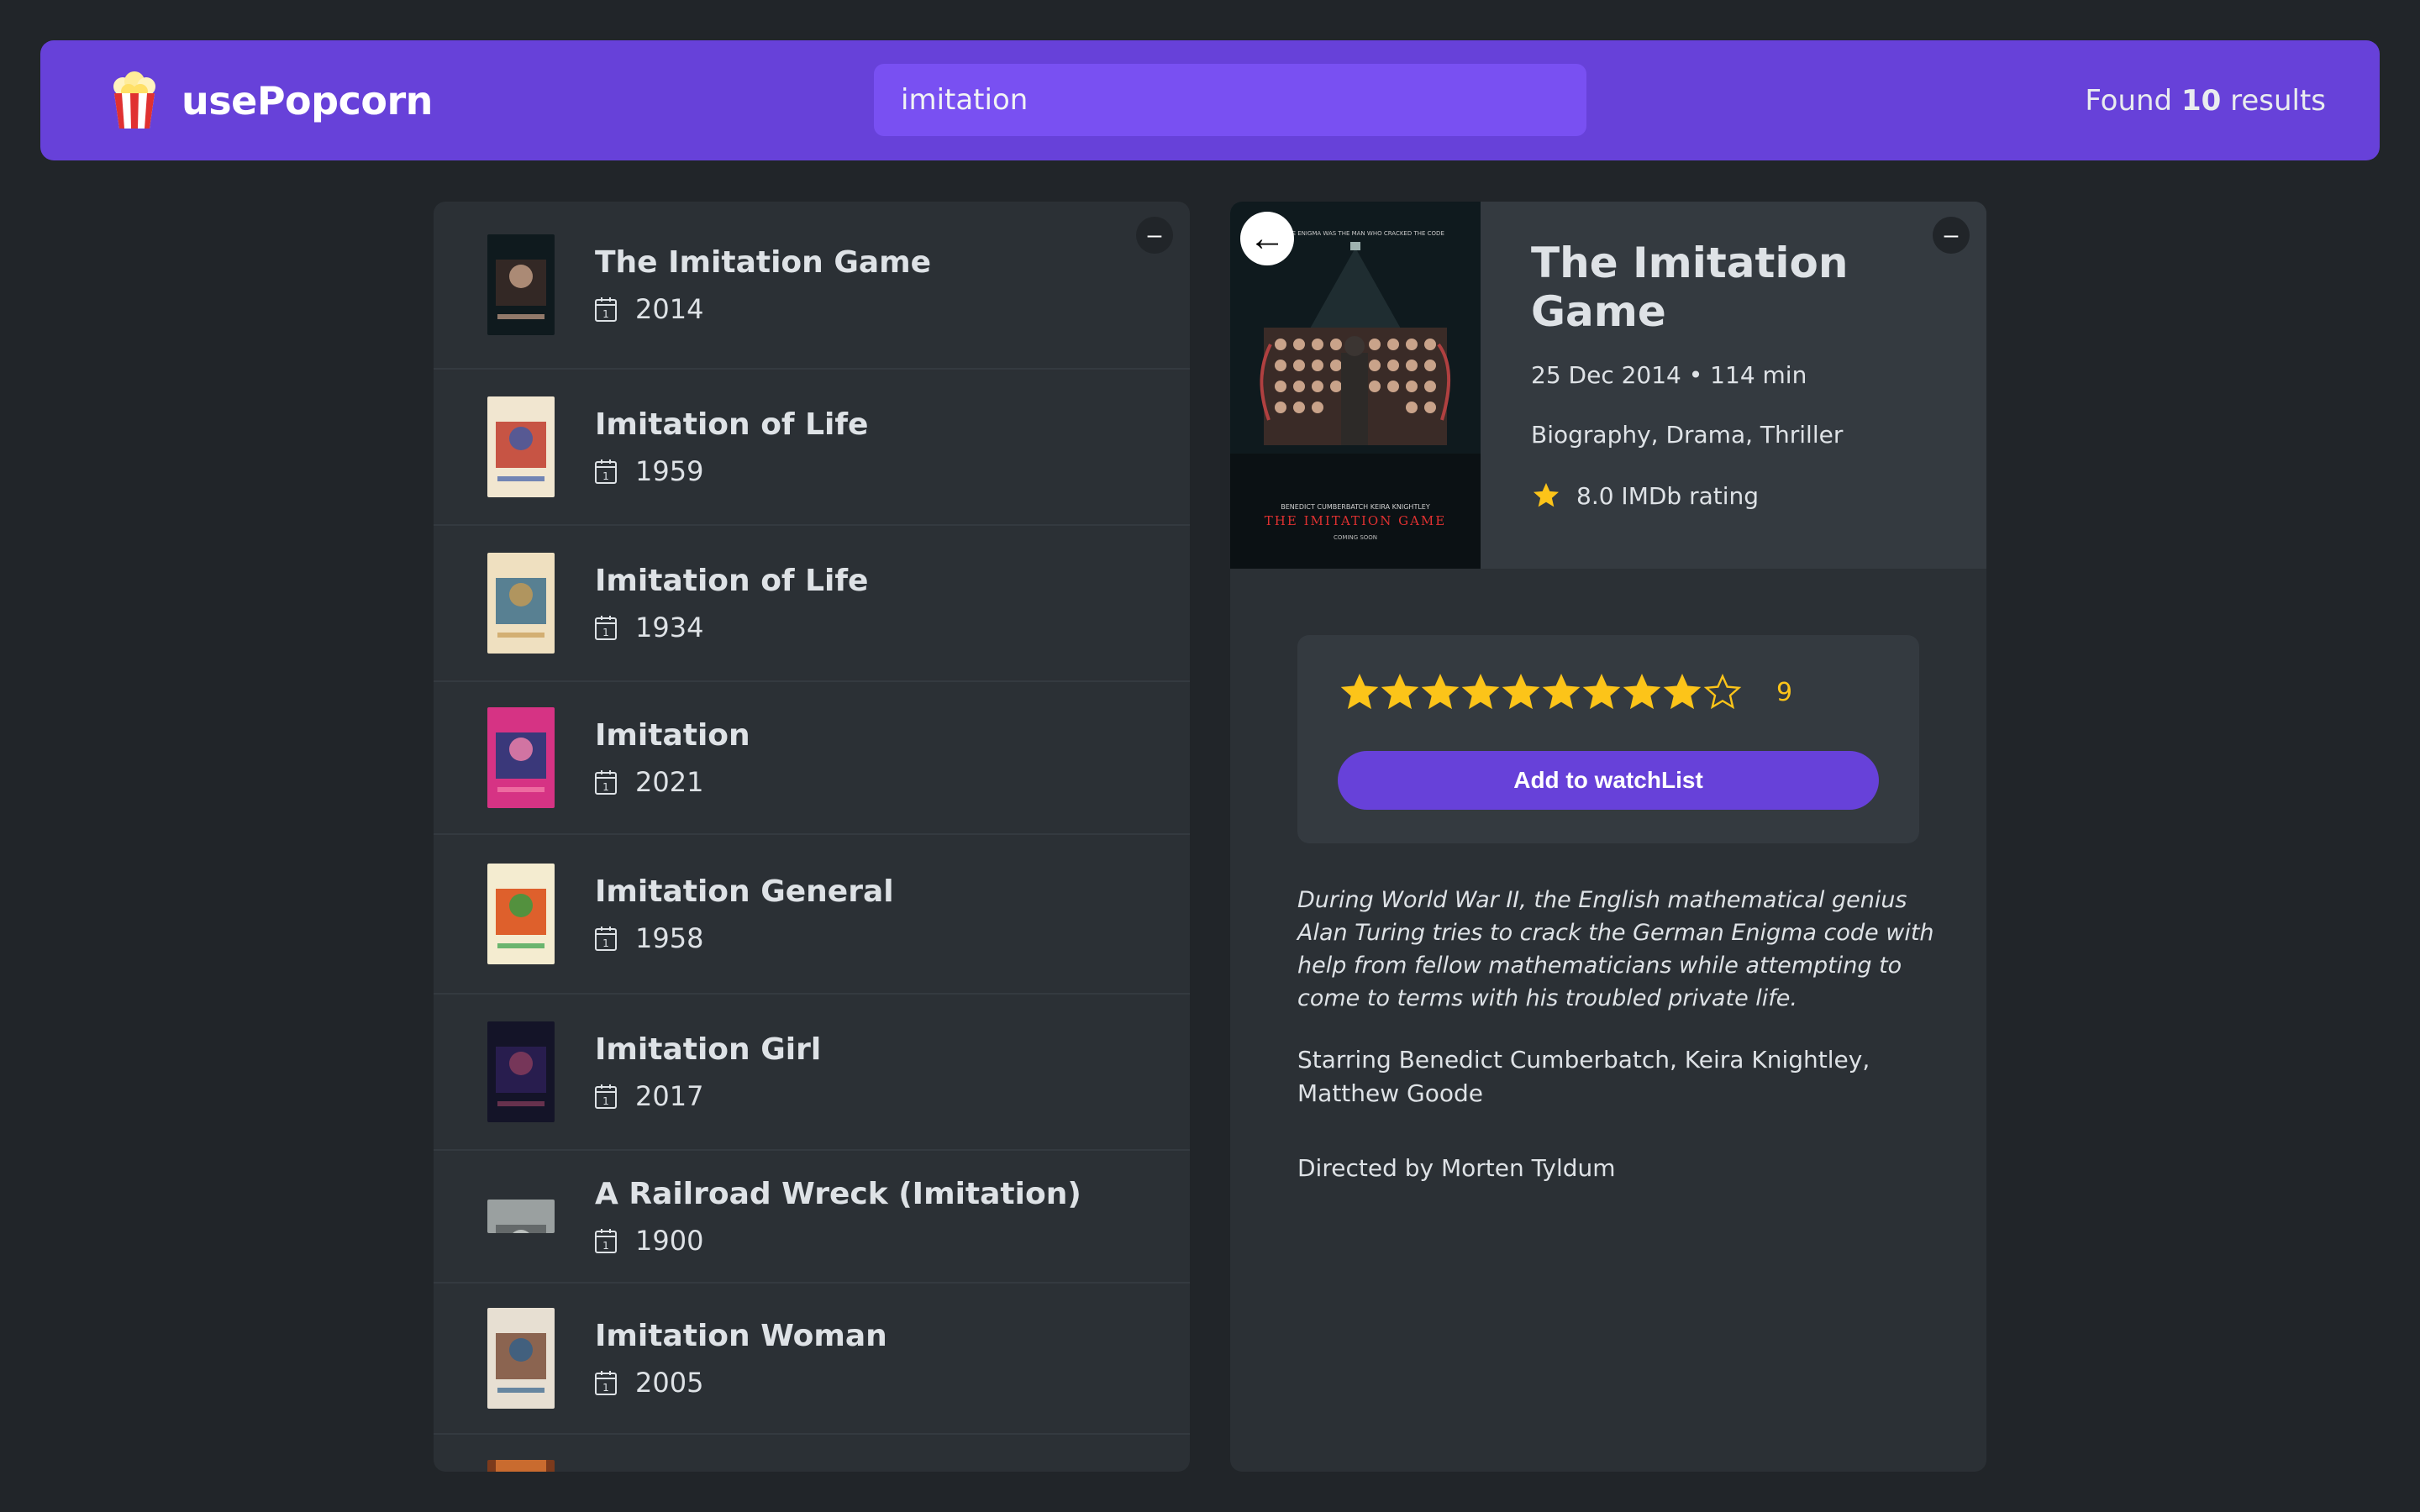 Image resolution: width=2420 pixels, height=1512 pixels. What do you see at coordinates (741, 1359) in the screenshot?
I see `movie-info: Imitation Woman 1 2005` at bounding box center [741, 1359].